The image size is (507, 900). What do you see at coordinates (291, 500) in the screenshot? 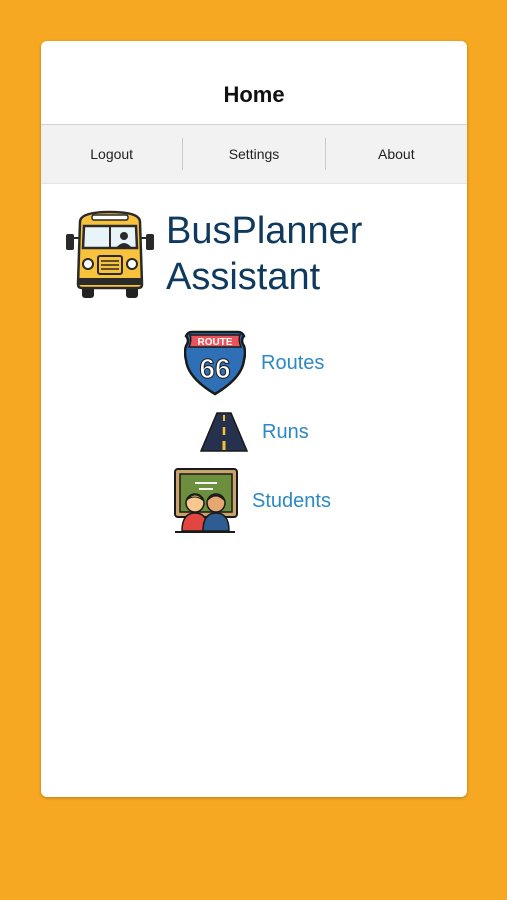
I see `students-label: Students` at bounding box center [291, 500].